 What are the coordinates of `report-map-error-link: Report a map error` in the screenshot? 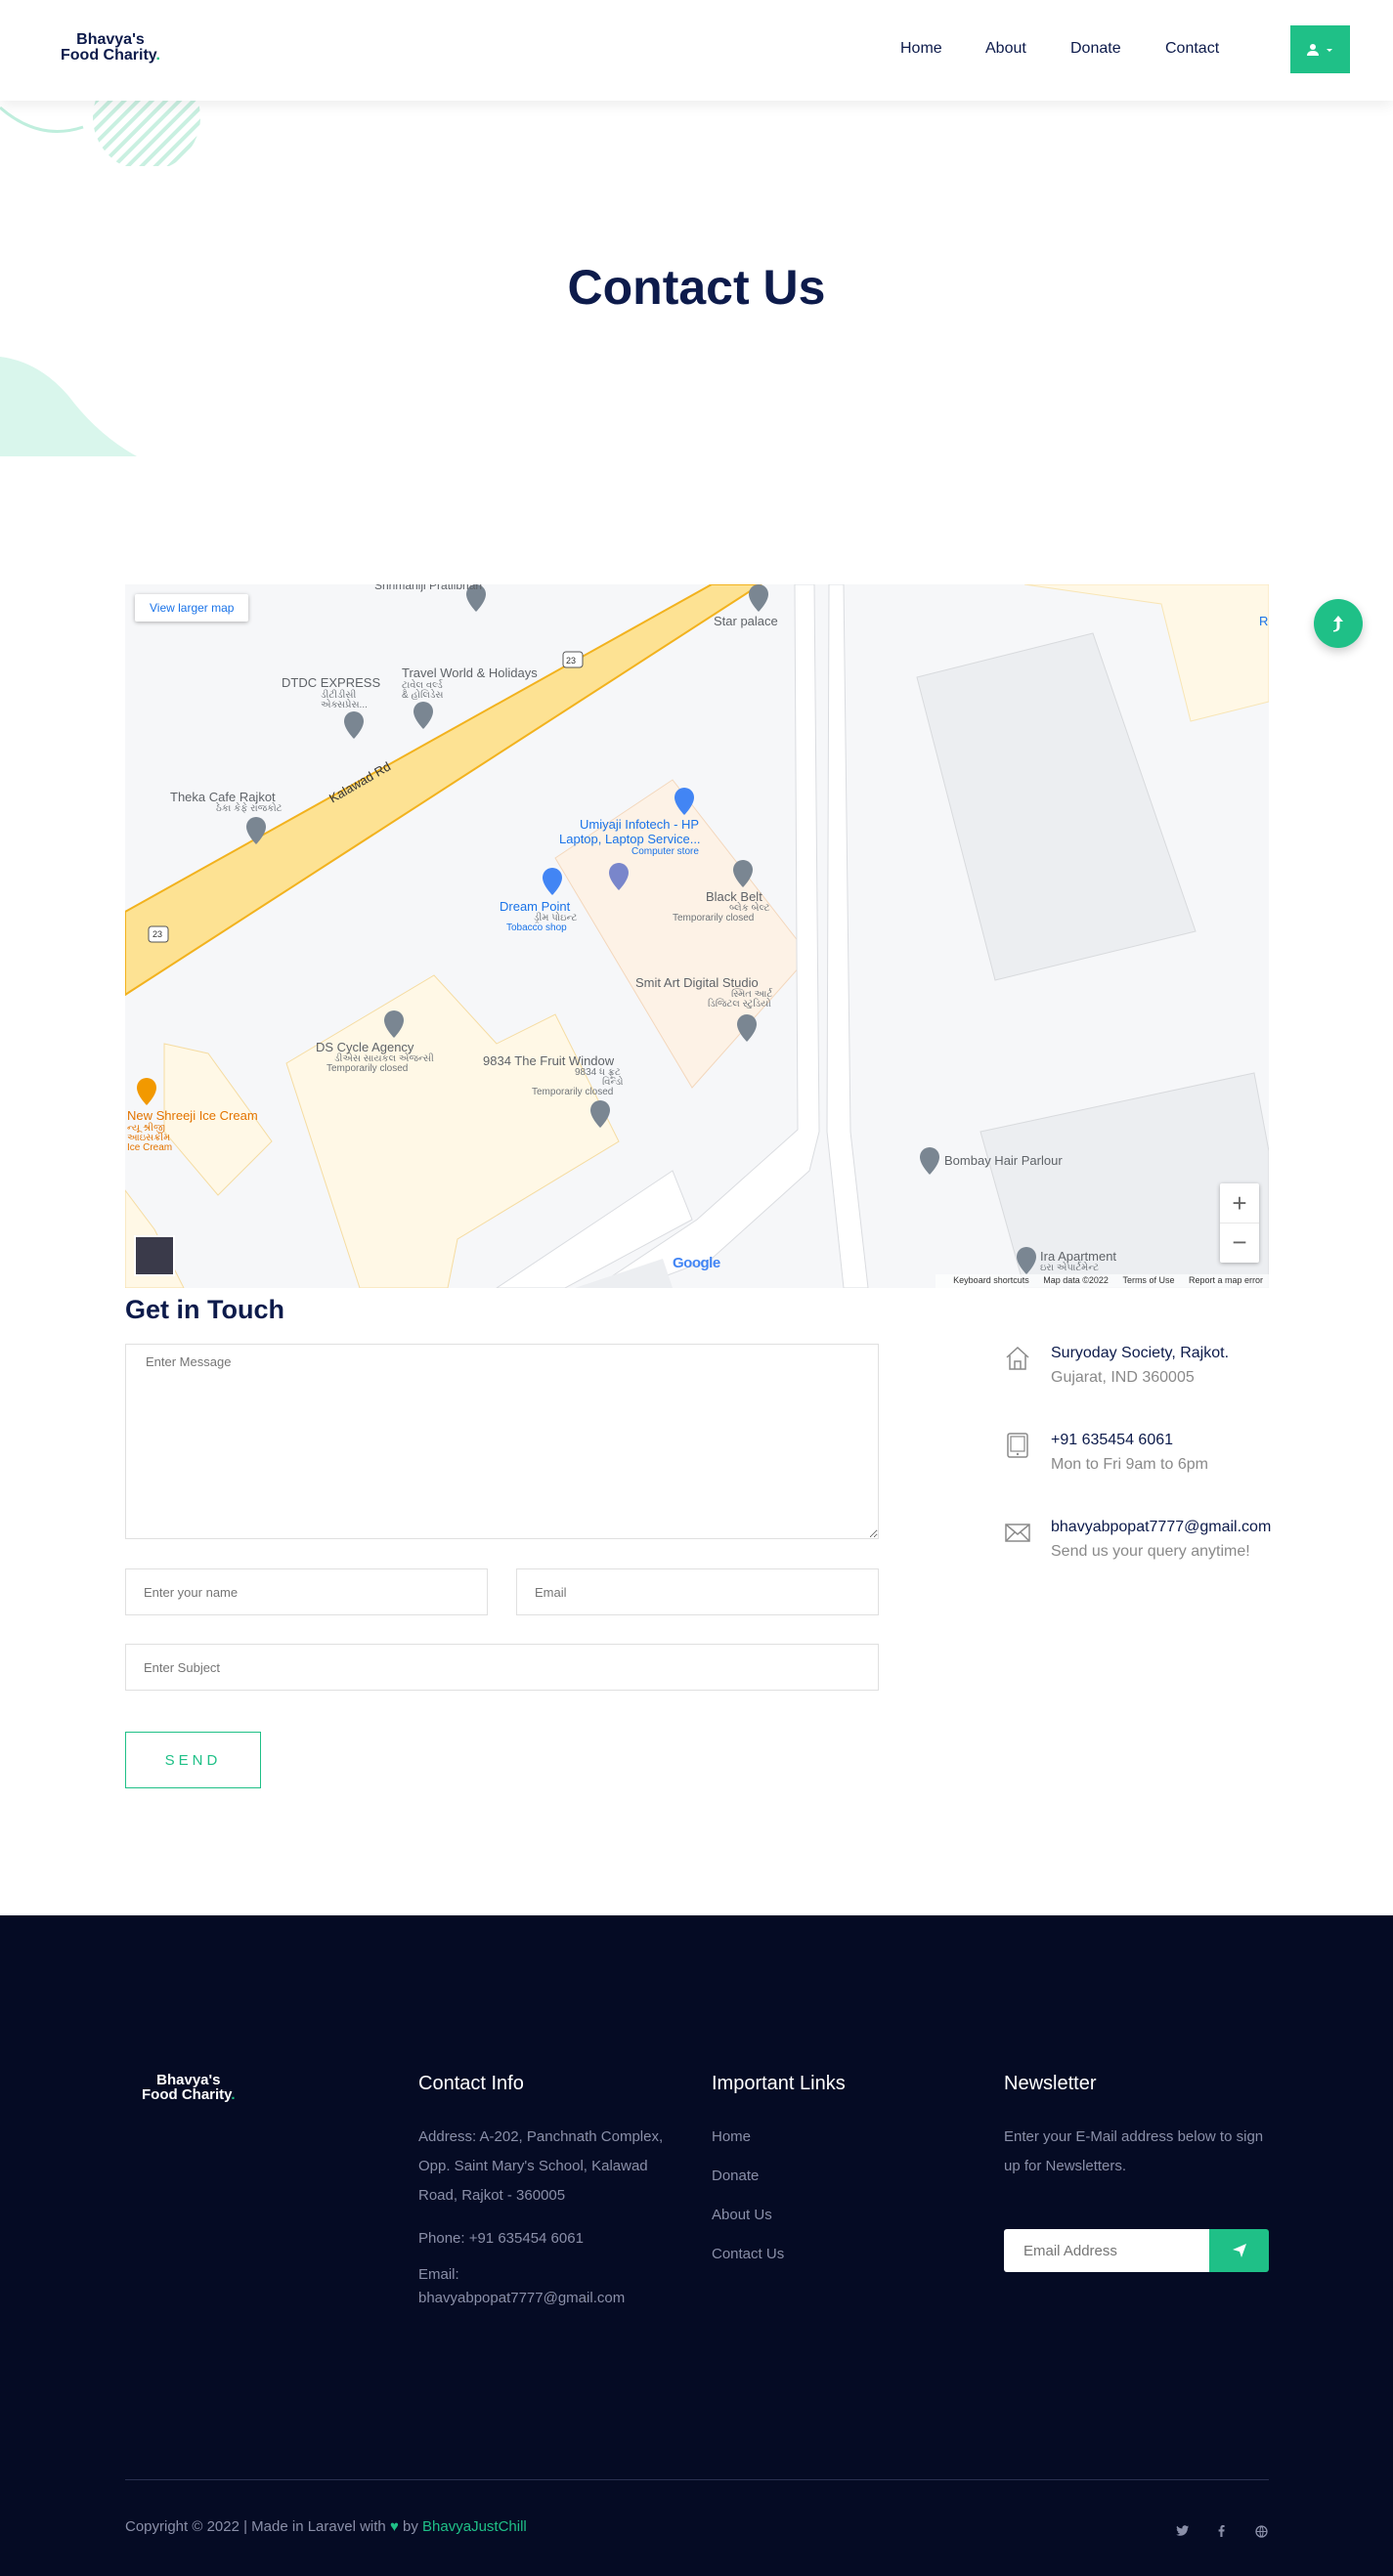 It's located at (1226, 1280).